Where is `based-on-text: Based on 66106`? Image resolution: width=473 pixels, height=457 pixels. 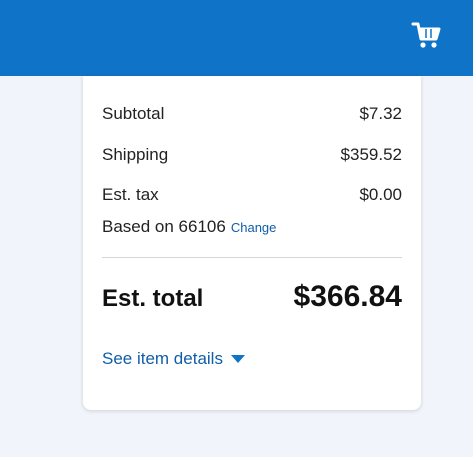
based-on-text: Based on 66106 is located at coordinates (164, 226).